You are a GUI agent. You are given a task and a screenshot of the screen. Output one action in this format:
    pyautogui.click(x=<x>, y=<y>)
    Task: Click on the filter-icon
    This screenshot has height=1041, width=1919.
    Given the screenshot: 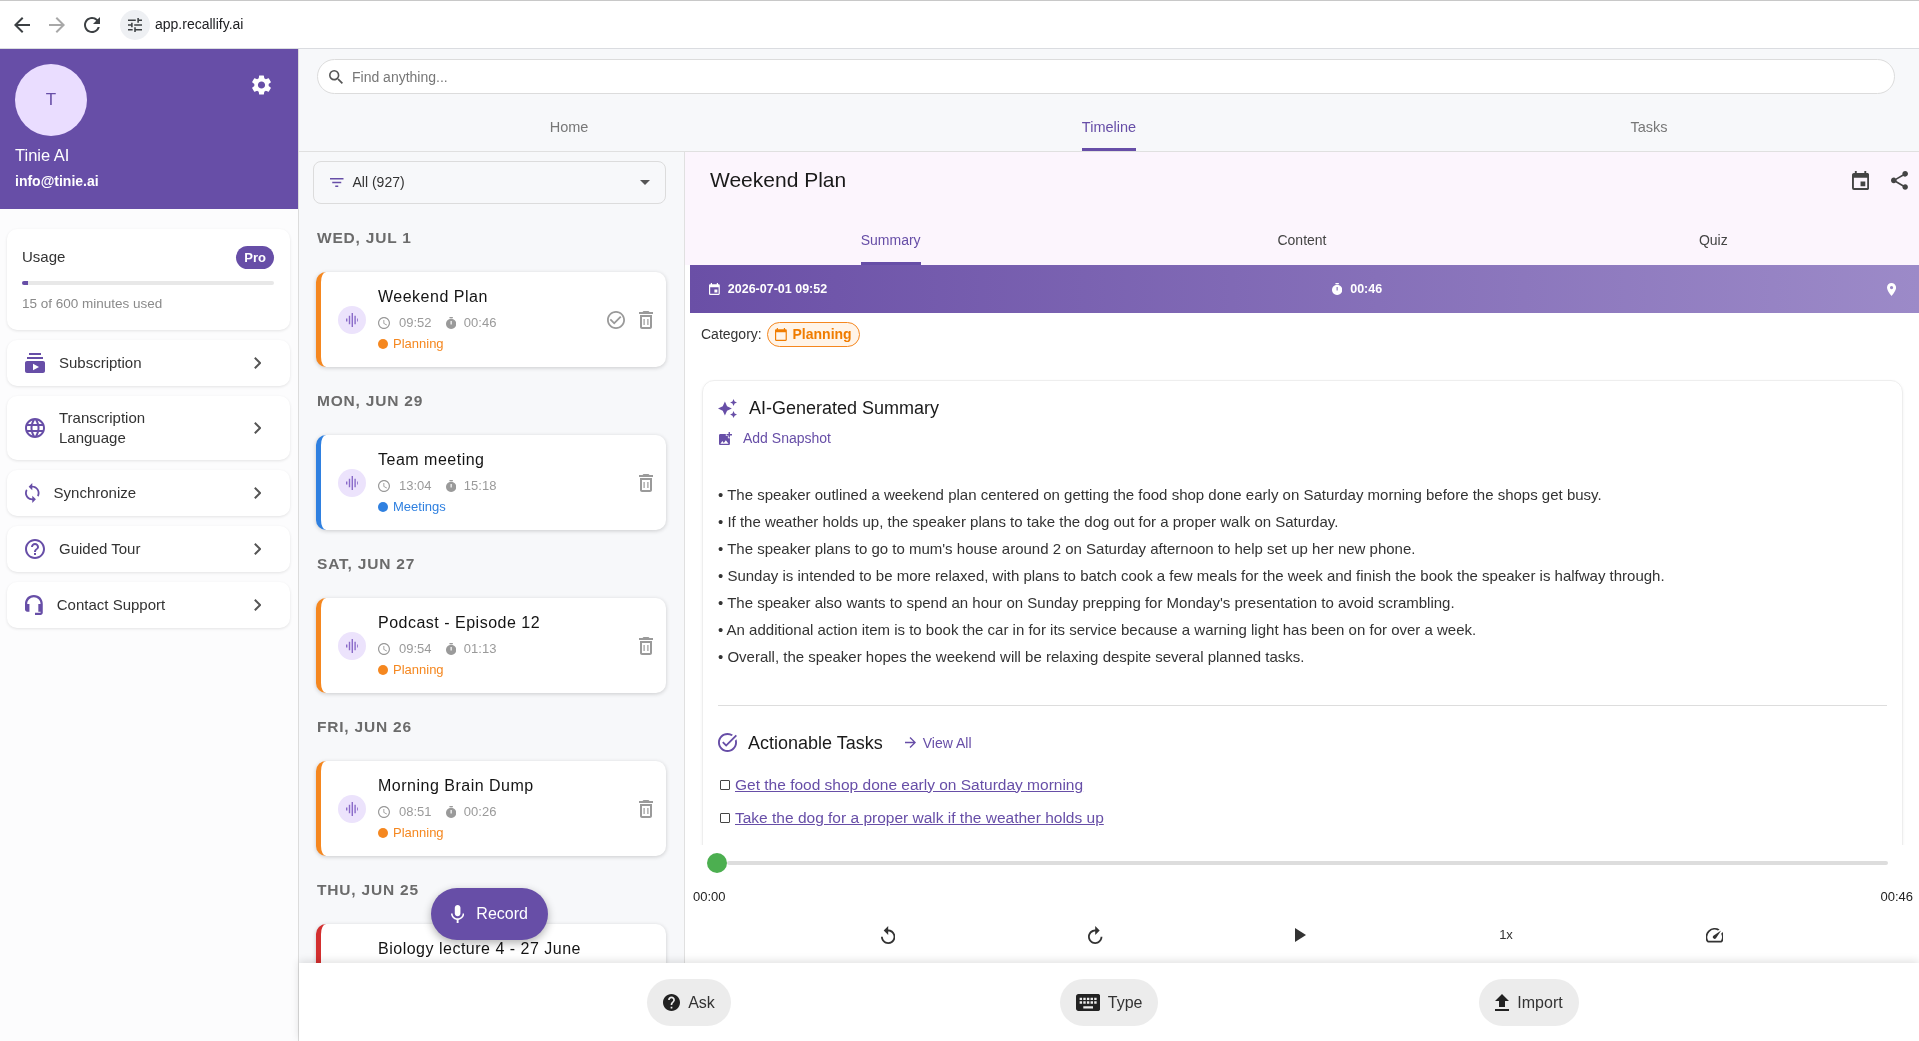 What is the action you would take?
    pyautogui.click(x=337, y=182)
    